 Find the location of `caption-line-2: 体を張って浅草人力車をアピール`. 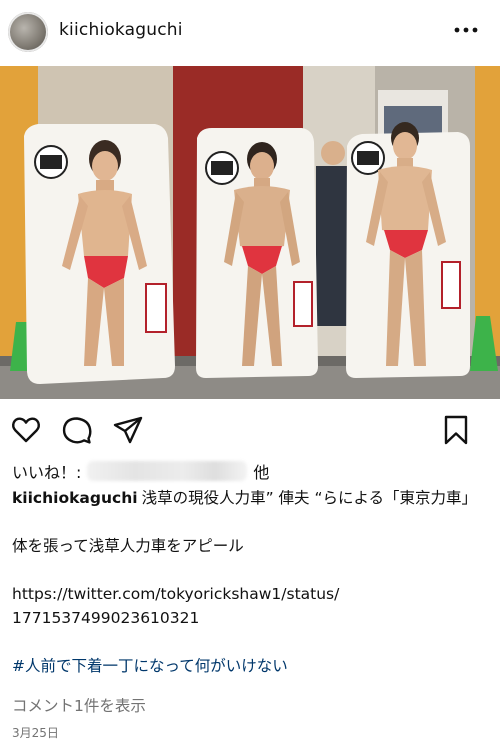

caption-line-2: 体を張って浅草人力車をアピール is located at coordinates (128, 546).